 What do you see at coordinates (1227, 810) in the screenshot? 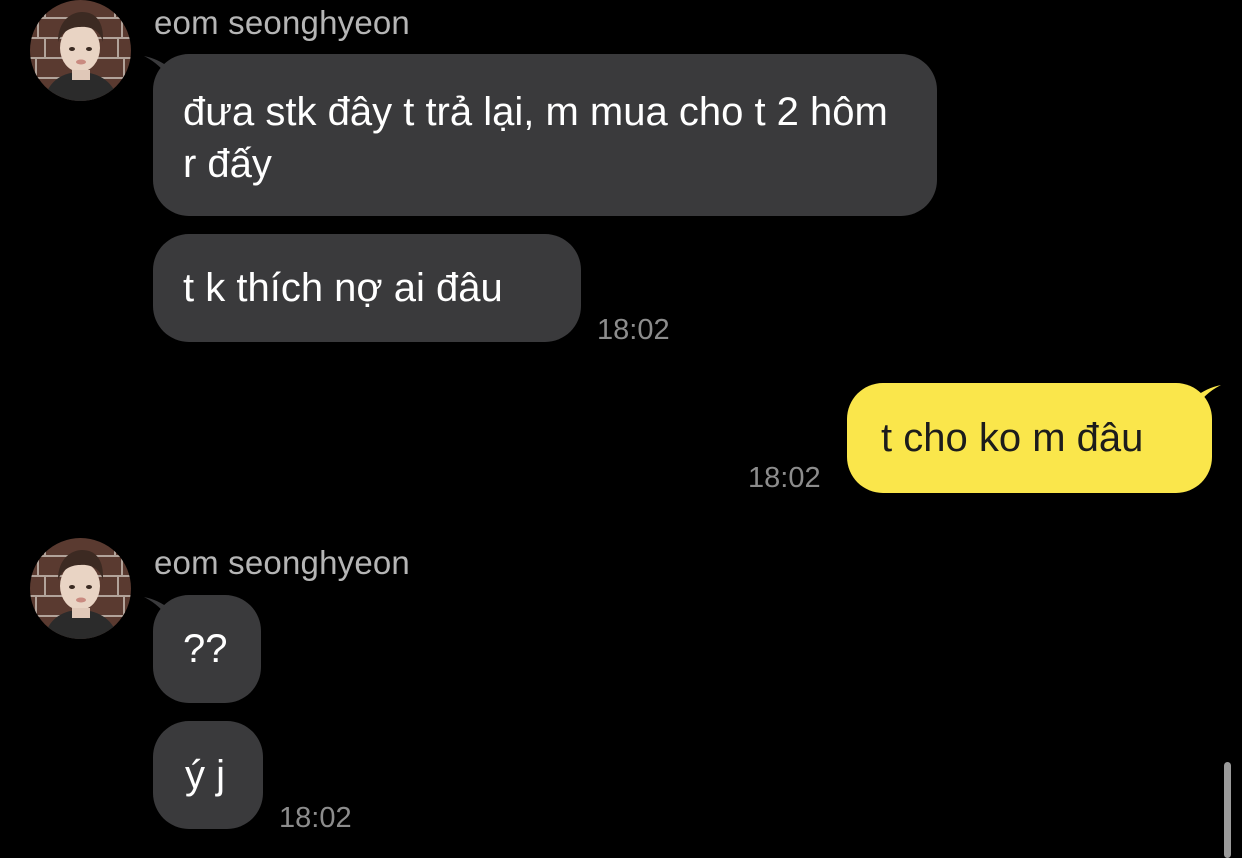
I see `scrollbar` at bounding box center [1227, 810].